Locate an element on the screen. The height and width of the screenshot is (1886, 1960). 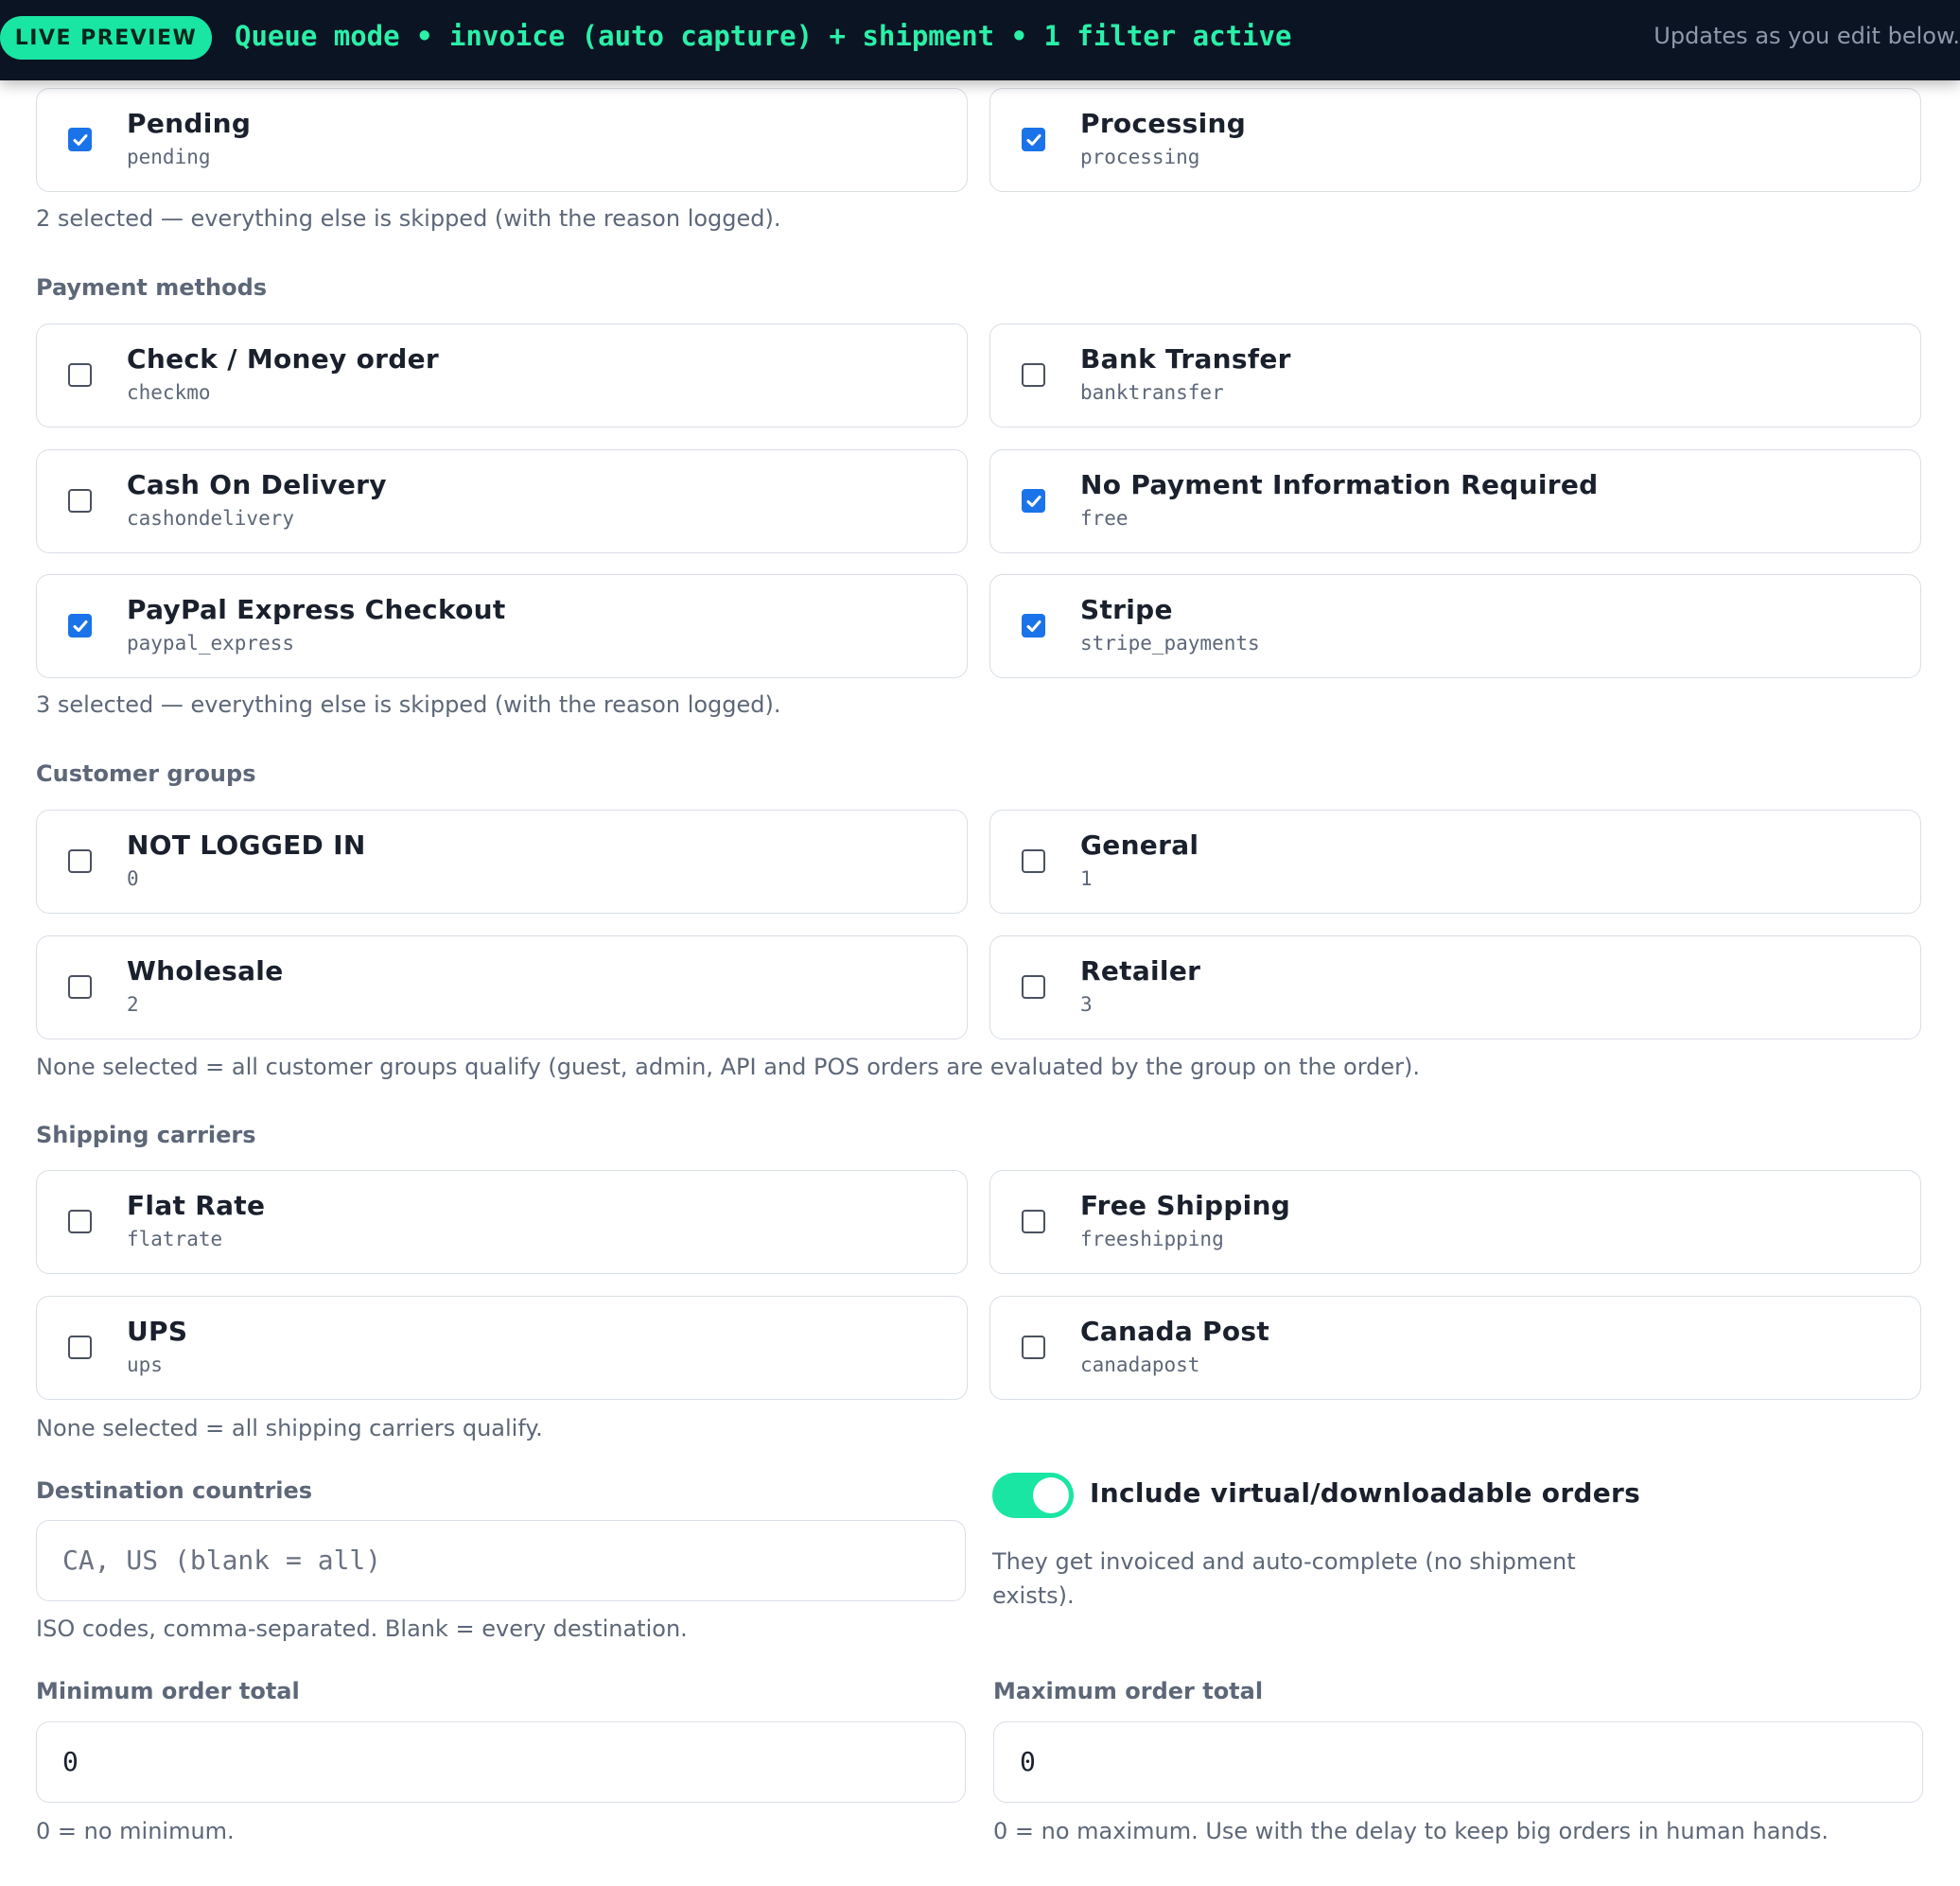
option-title: No Payment Information Required is located at coordinates (1339, 484).